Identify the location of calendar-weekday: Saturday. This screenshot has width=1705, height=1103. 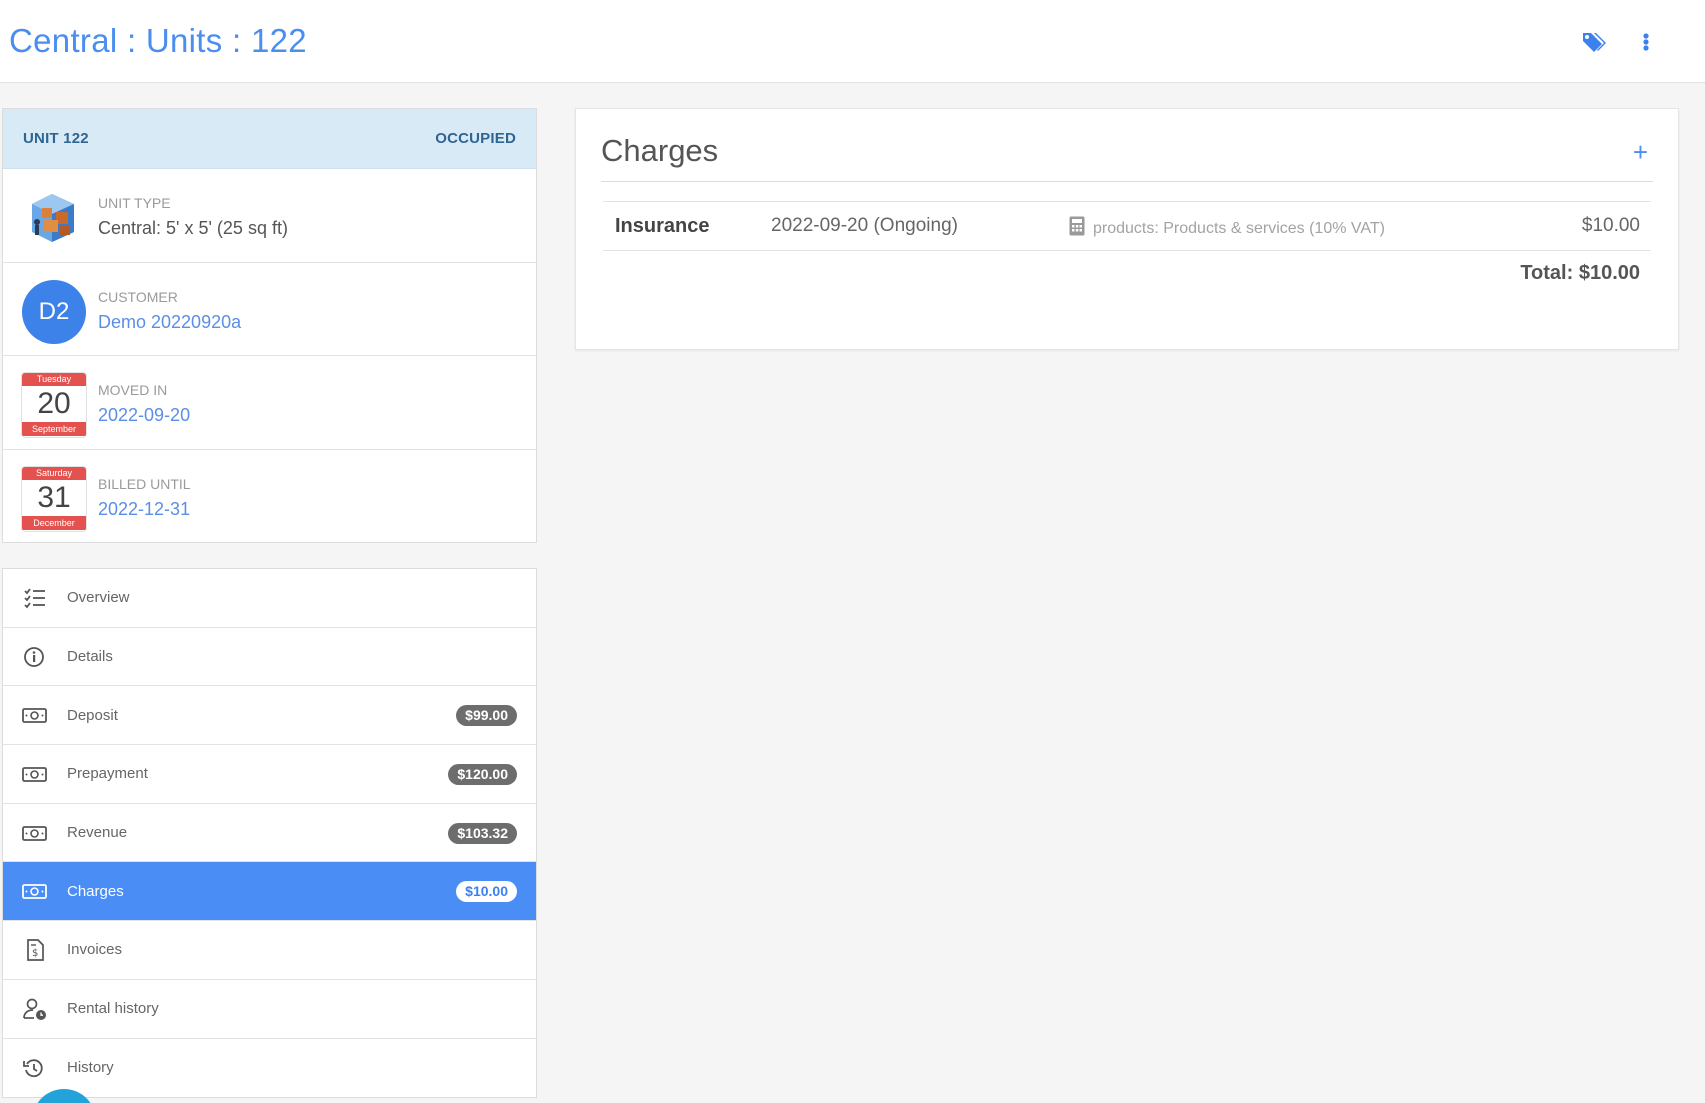
(54, 473).